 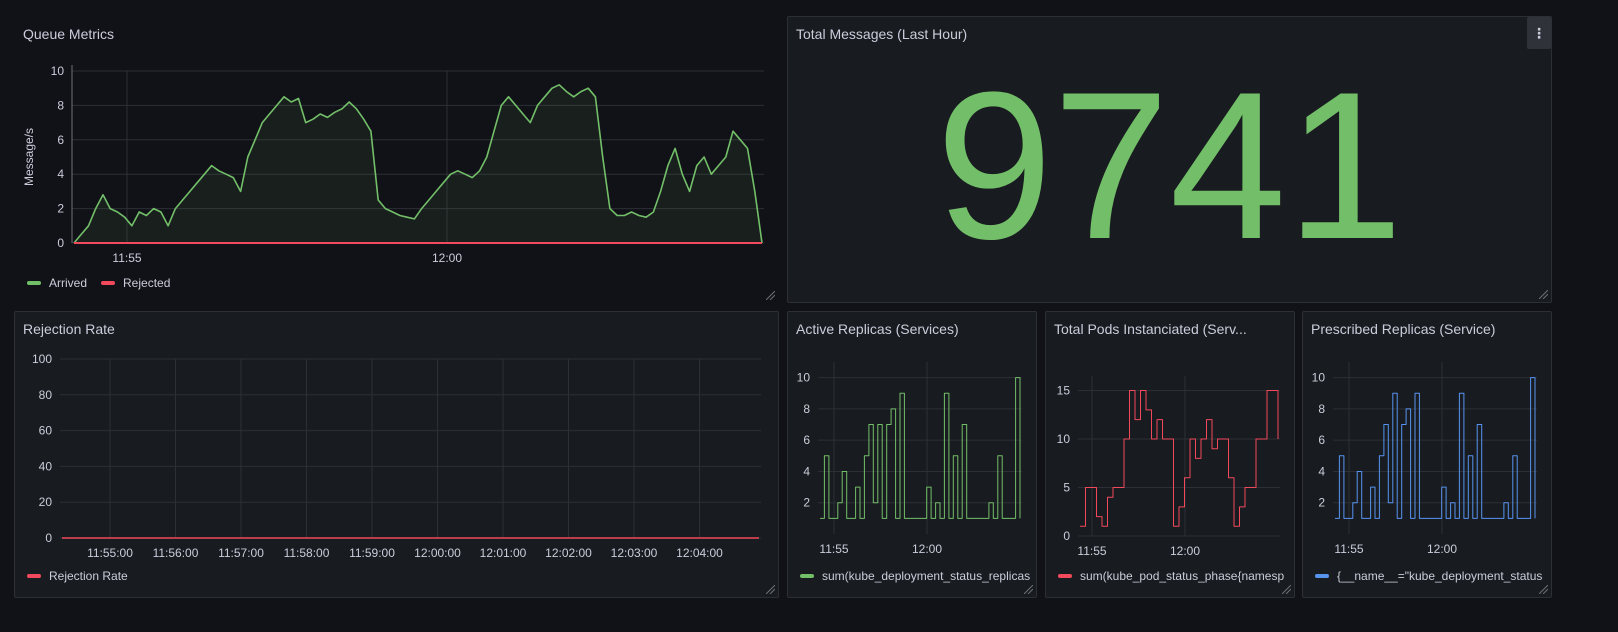 I want to click on y-axis-label: Message/s, so click(x=29, y=157).